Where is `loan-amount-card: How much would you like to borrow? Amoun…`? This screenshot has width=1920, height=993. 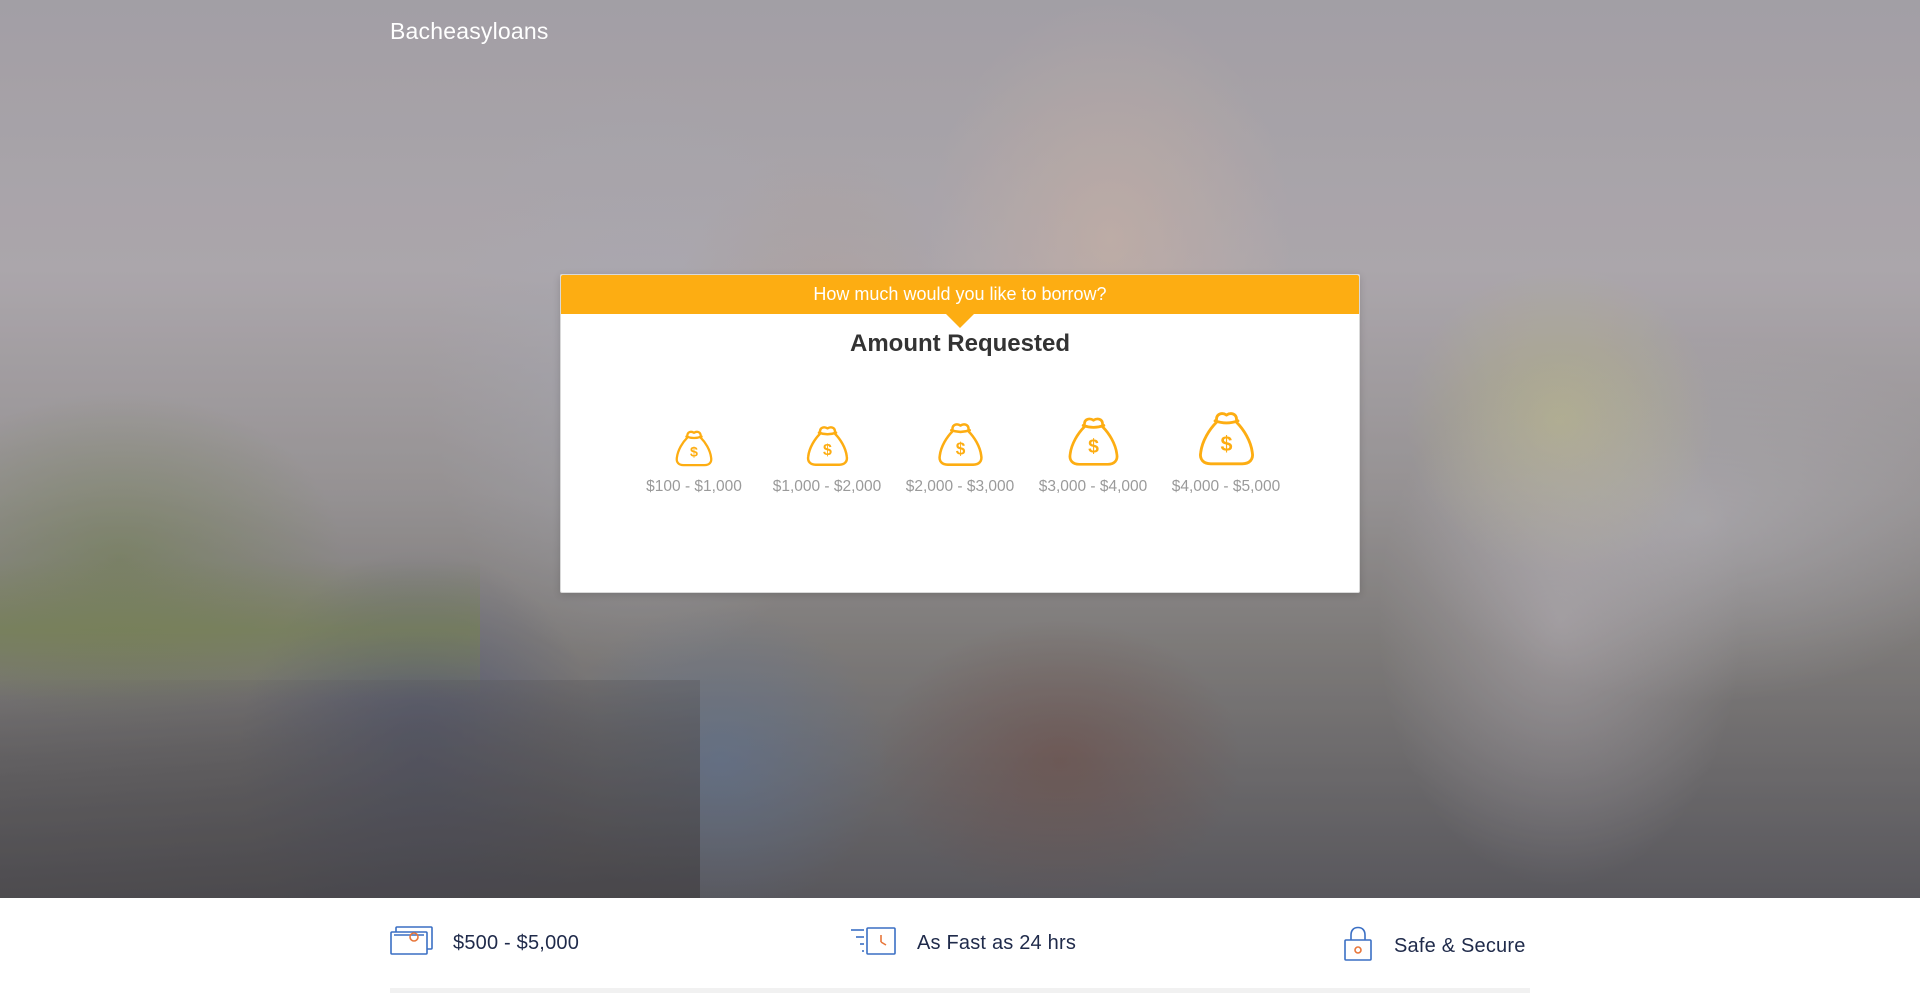 loan-amount-card: How much would you like to borrow? Amoun… is located at coordinates (960, 433).